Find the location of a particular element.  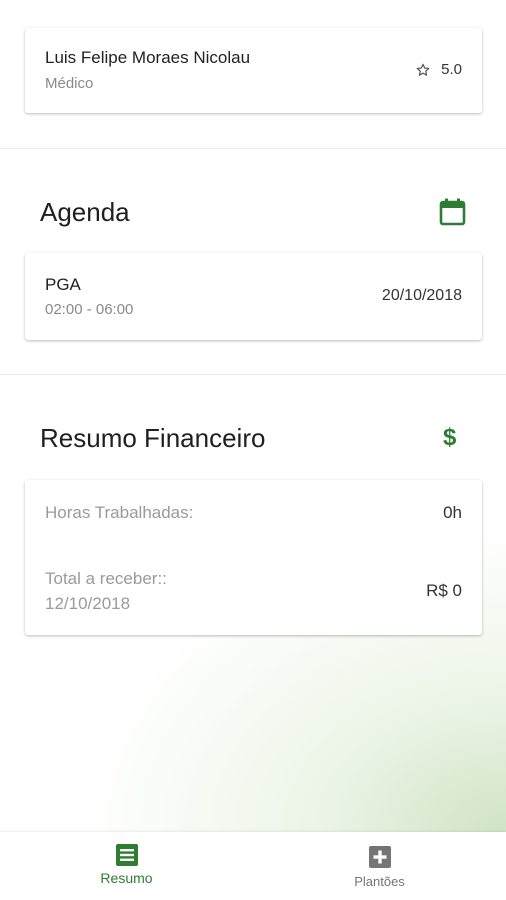

nav-plantoes: Plantões is located at coordinates (379, 866).